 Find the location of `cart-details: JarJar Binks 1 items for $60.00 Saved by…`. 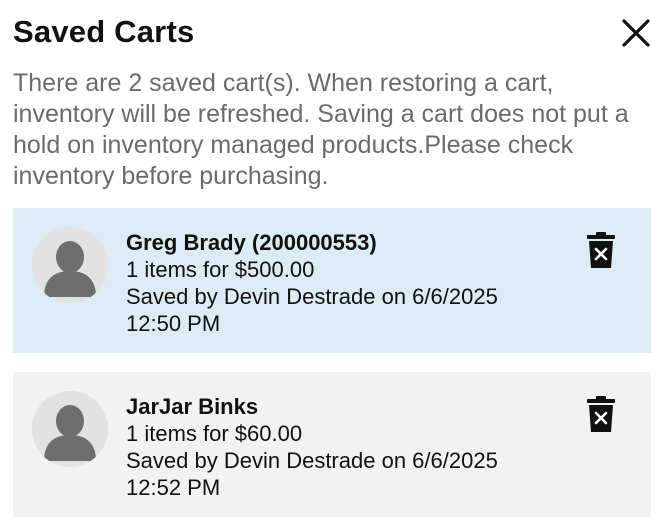

cart-details: JarJar Binks 1 items for $60.00 Saved by… is located at coordinates (312, 447).